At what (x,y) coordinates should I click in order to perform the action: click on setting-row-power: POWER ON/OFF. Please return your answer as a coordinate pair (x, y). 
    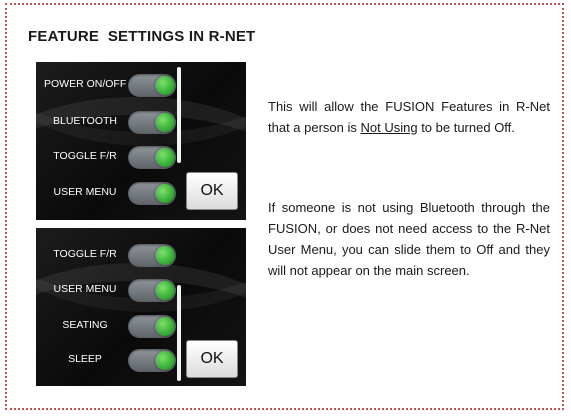
    Looking at the image, I should click on (106, 86).